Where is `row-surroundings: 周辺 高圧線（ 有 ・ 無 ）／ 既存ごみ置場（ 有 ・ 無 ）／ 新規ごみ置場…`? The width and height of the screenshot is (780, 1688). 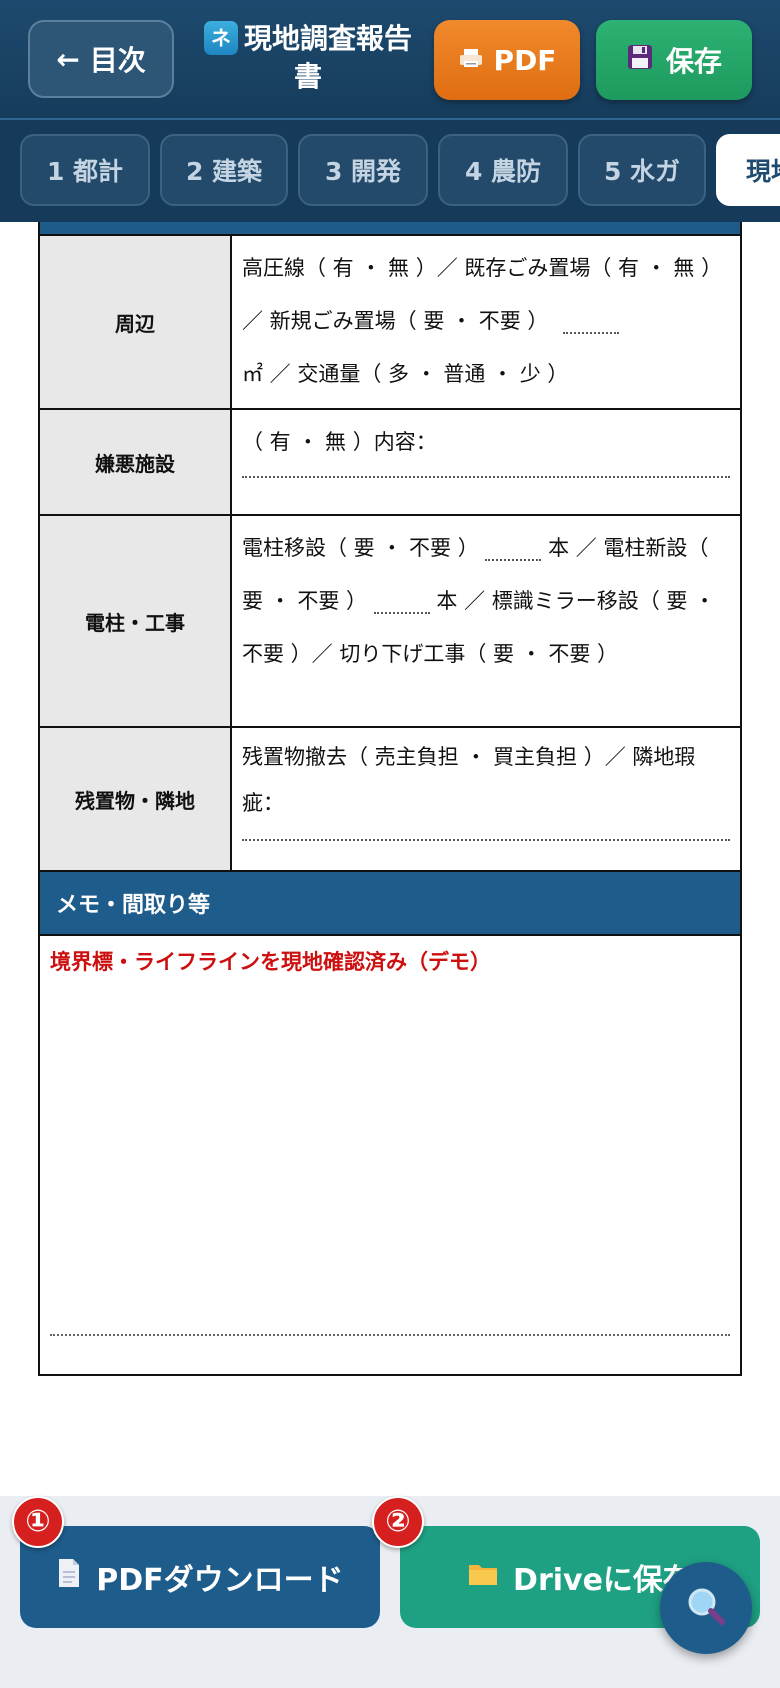 row-surroundings: 周辺 高圧線（ 有 ・ 無 ）／ 既存ごみ置場（ 有 ・ 無 ）／ 新規ごみ置場… is located at coordinates (390, 323).